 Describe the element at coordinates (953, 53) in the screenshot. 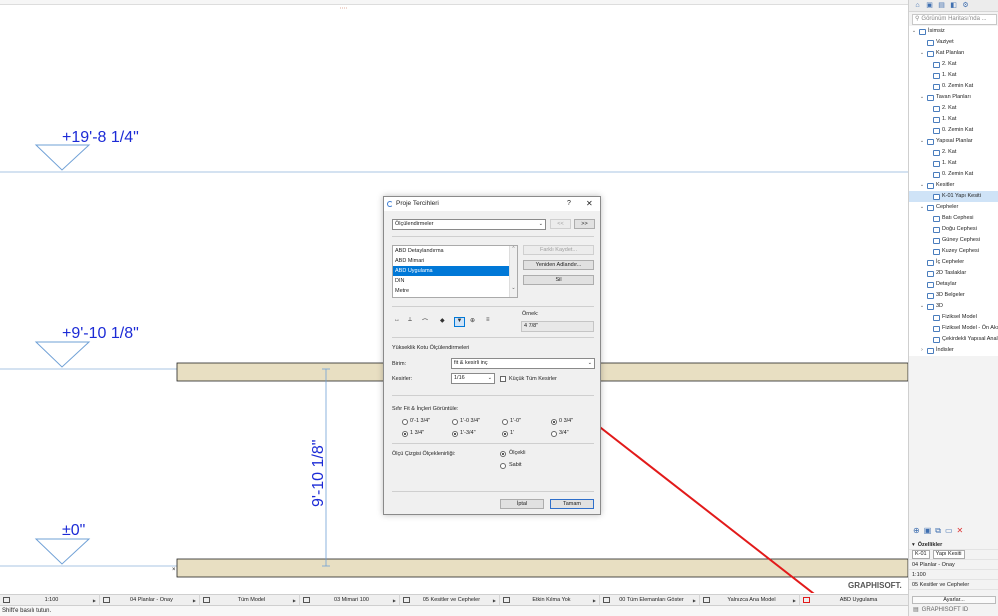

I see `tree-item: ⌄ Kat Planları` at that location.